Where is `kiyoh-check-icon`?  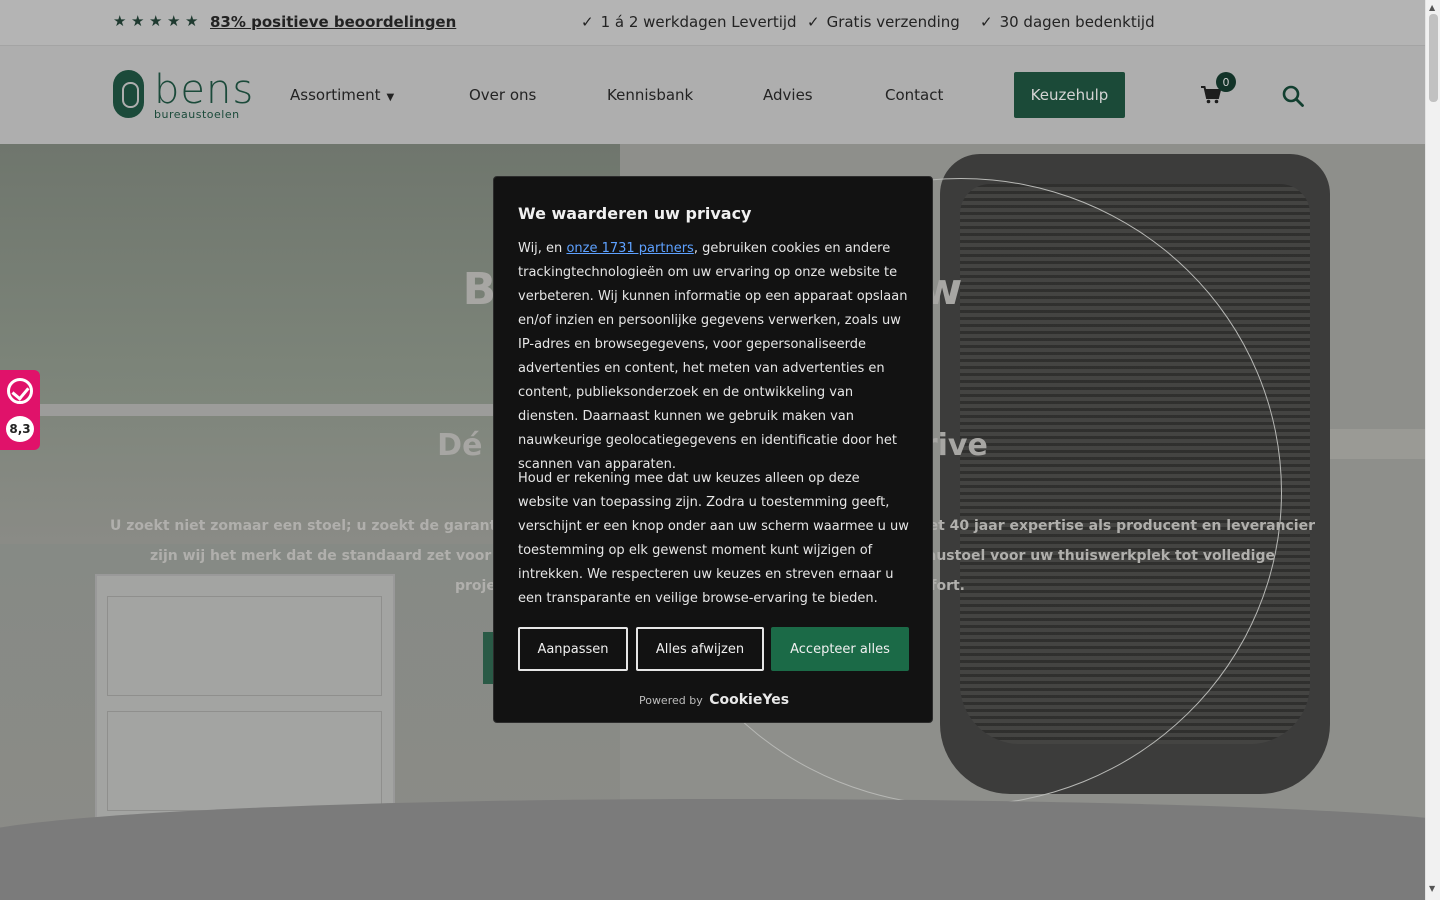
kiyoh-check-icon is located at coordinates (20, 391).